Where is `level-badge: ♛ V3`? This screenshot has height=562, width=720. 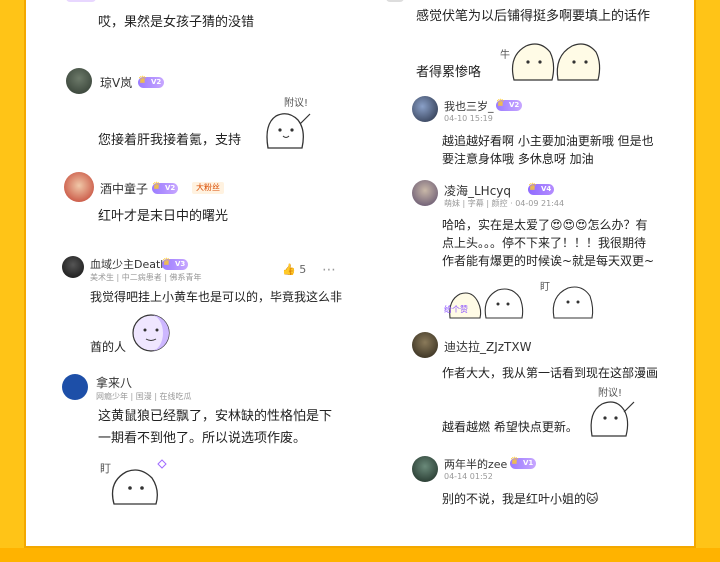
level-badge: ♛ V3 is located at coordinates (175, 263).